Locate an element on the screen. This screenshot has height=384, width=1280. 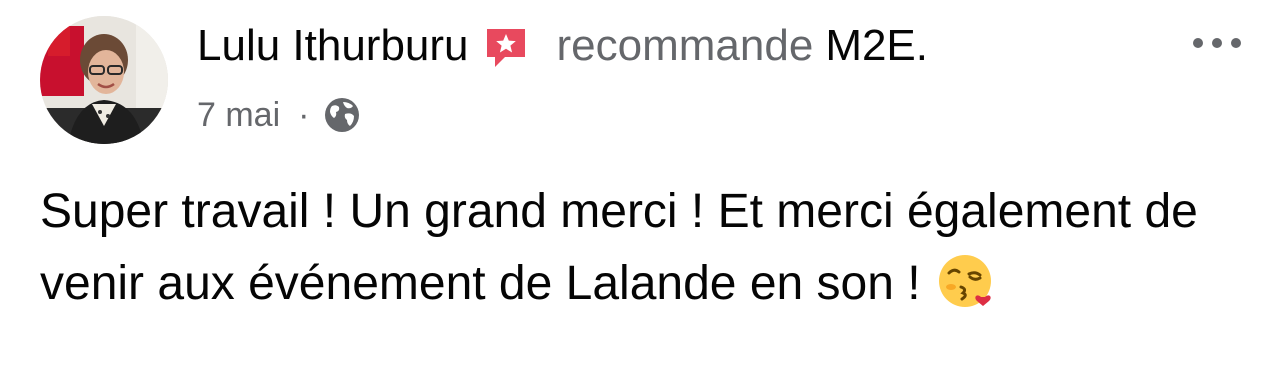
post-date: 7 mai is located at coordinates (238, 115).